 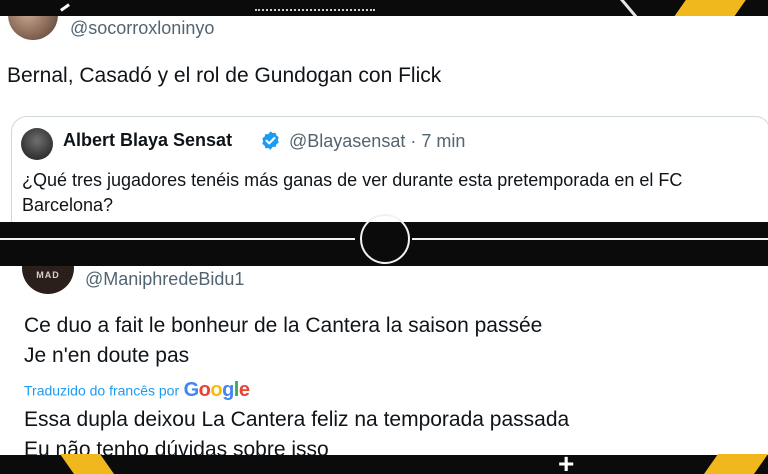 I want to click on avatar, so click(x=33, y=28).